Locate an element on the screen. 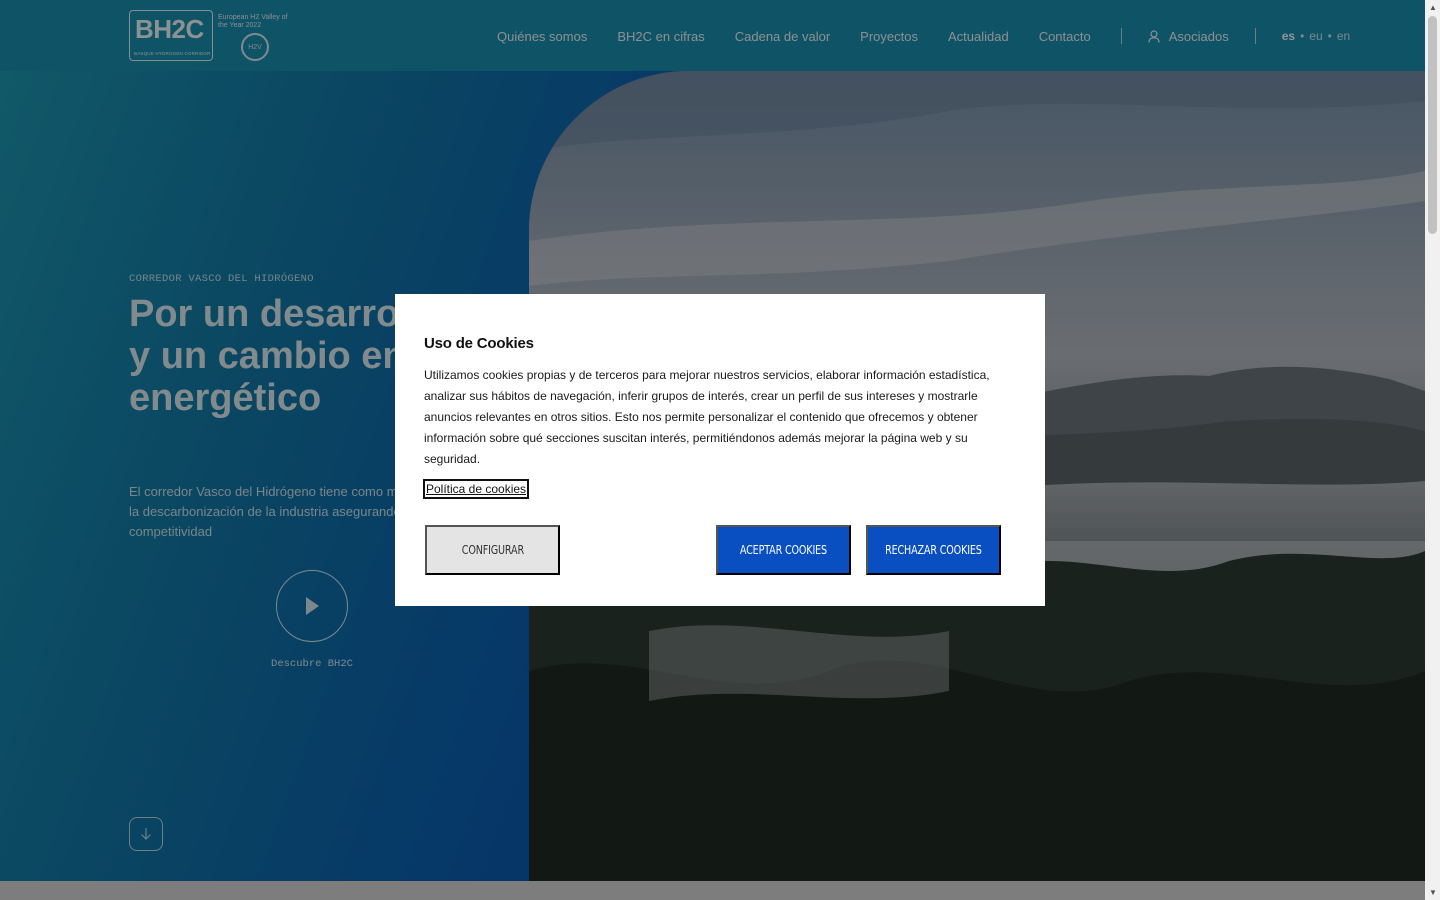 This screenshot has height=900, width=1440. reject-label: RECHAZAR COOKIES is located at coordinates (933, 550).